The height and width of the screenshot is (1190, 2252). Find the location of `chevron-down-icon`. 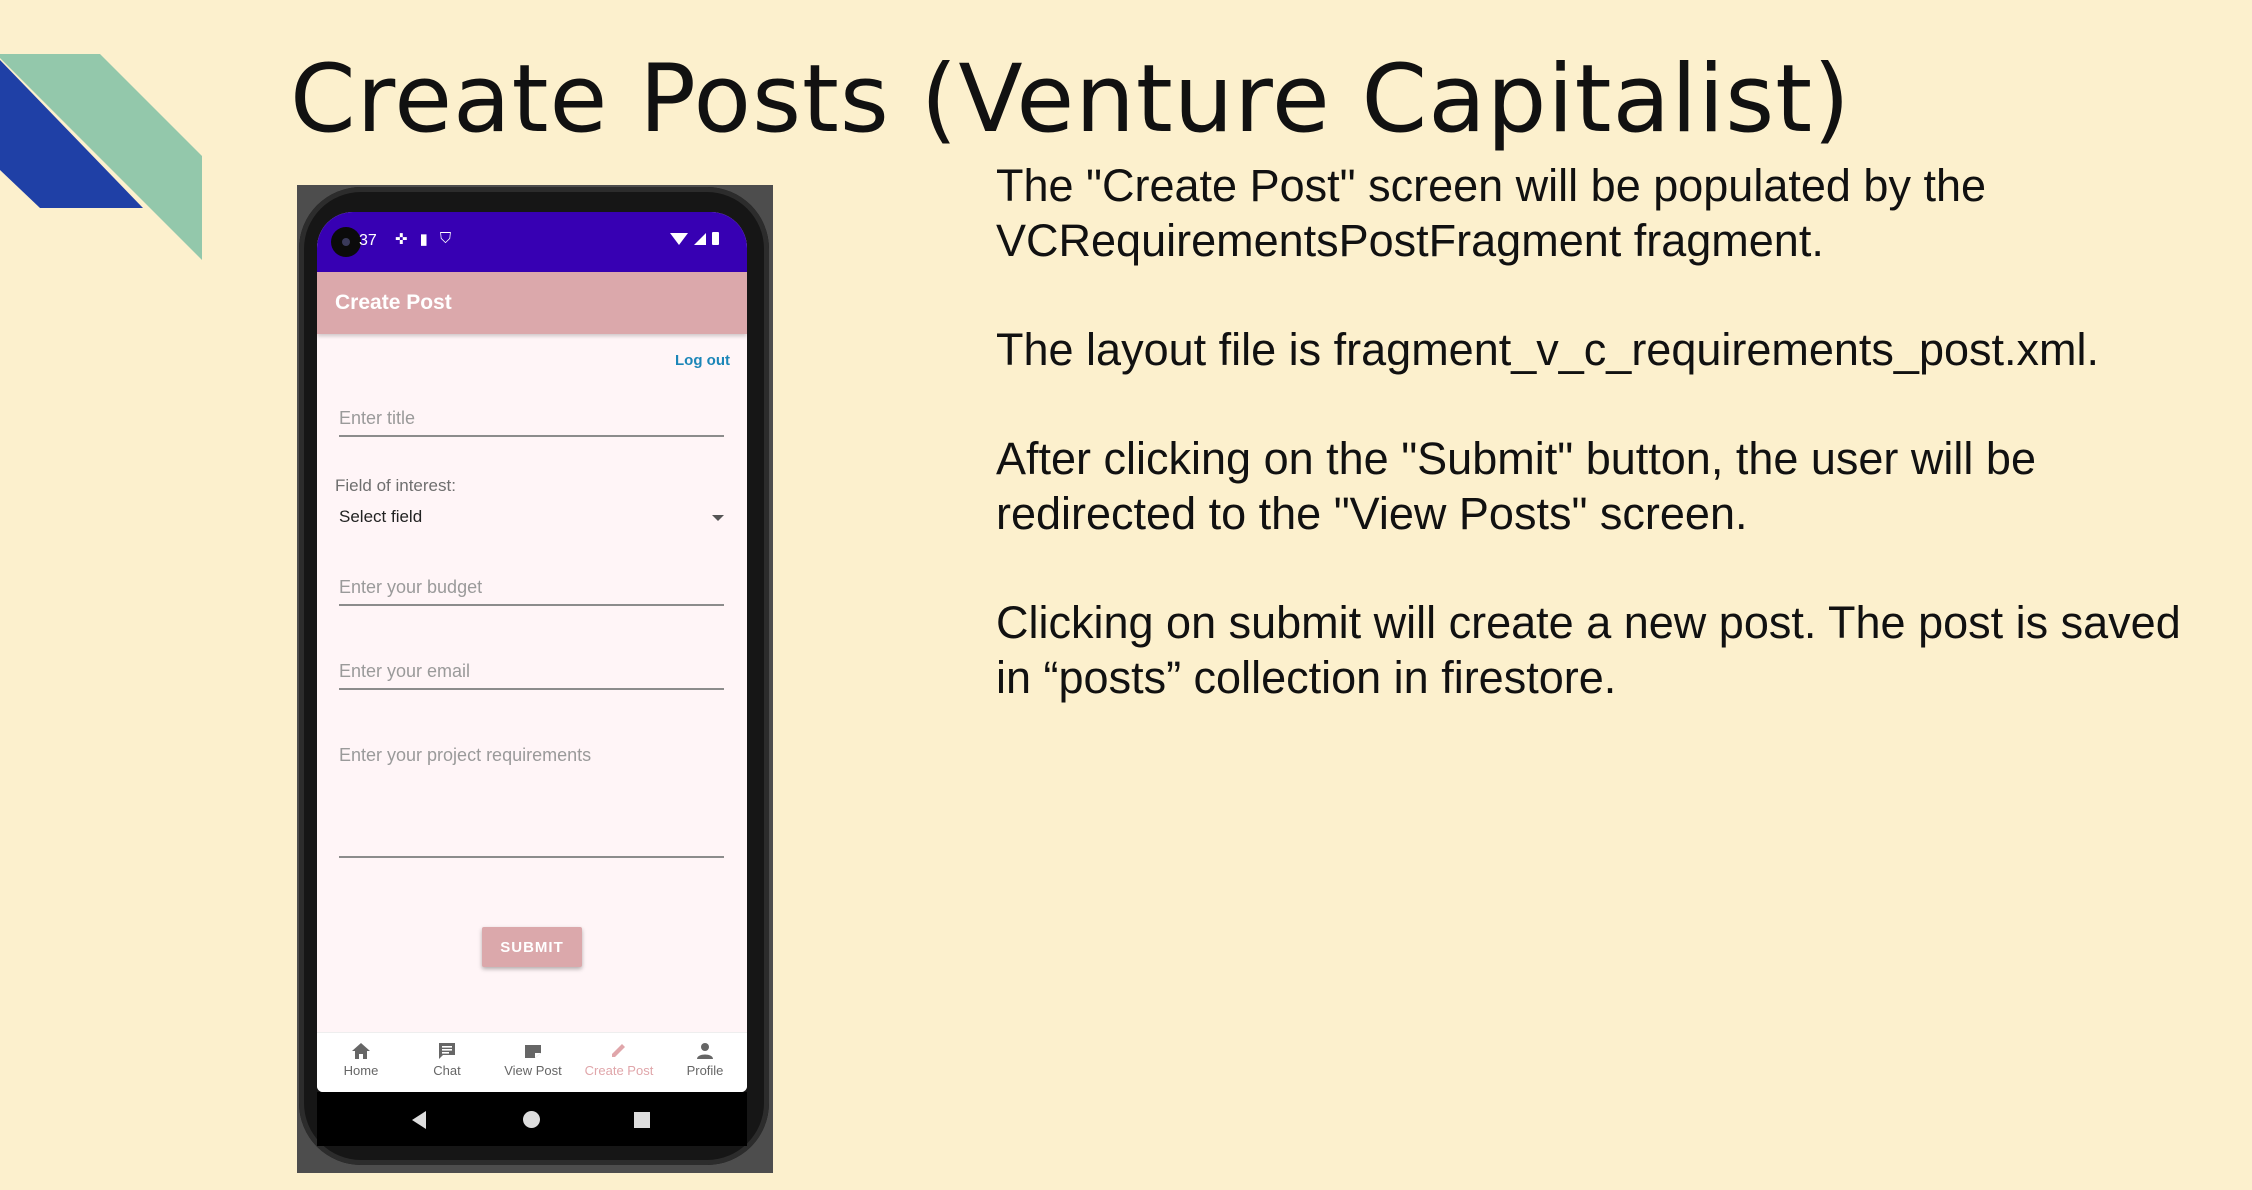

chevron-down-icon is located at coordinates (718, 518).